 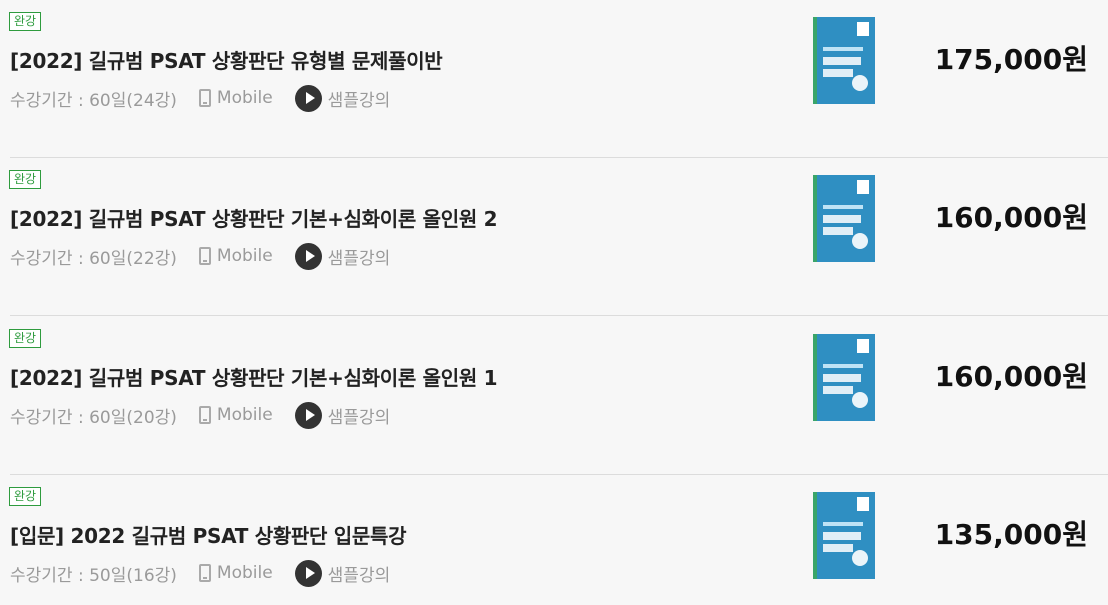 I want to click on course-price: 135,000원, so click(x=1011, y=534).